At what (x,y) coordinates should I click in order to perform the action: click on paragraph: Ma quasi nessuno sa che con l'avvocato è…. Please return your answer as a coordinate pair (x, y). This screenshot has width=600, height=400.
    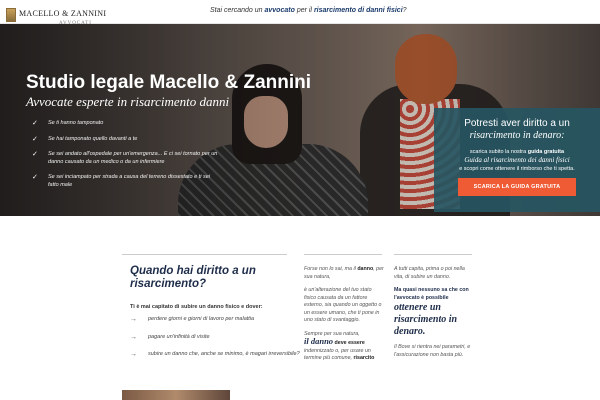
    Looking at the image, I should click on (431, 312).